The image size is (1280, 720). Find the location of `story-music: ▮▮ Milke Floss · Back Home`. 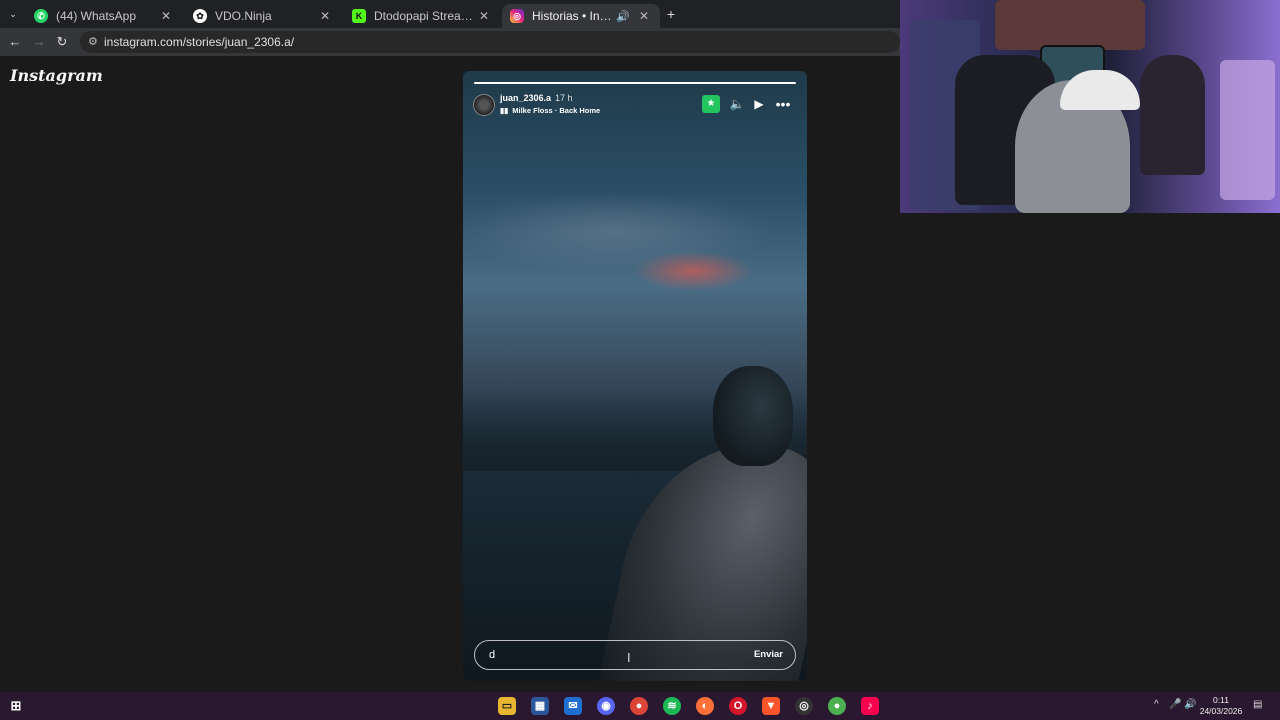

story-music: ▮▮ Milke Floss · Back Home is located at coordinates (550, 110).